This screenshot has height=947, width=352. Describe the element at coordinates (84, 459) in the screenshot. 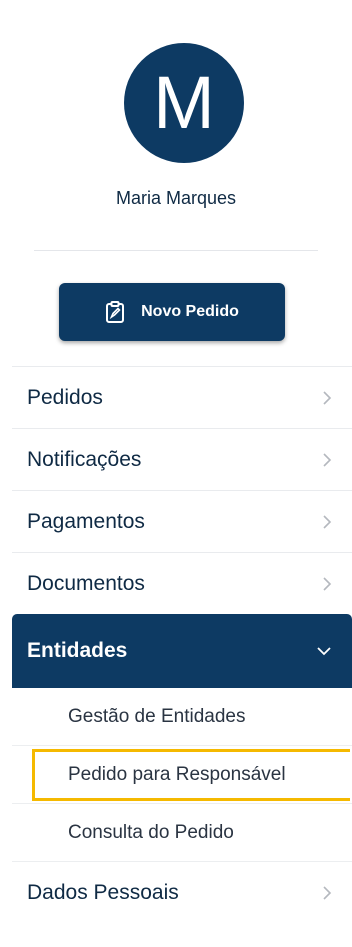

I see `sidebar-item-label: Notificações` at that location.